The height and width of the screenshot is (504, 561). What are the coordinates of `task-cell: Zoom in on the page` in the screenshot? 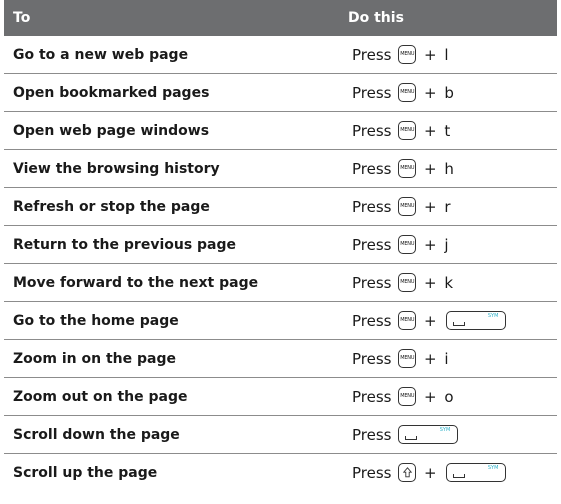 It's located at (172, 358).